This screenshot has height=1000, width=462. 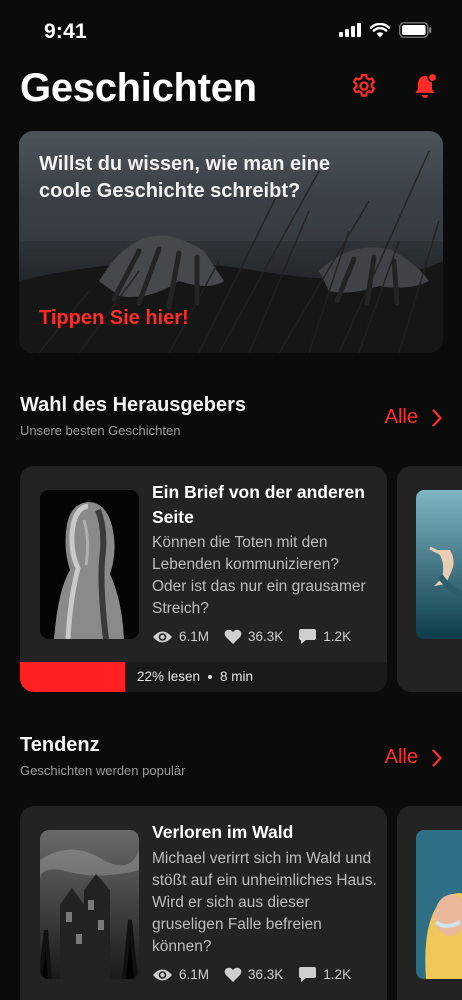 I want to click on settings-button, so click(x=364, y=86).